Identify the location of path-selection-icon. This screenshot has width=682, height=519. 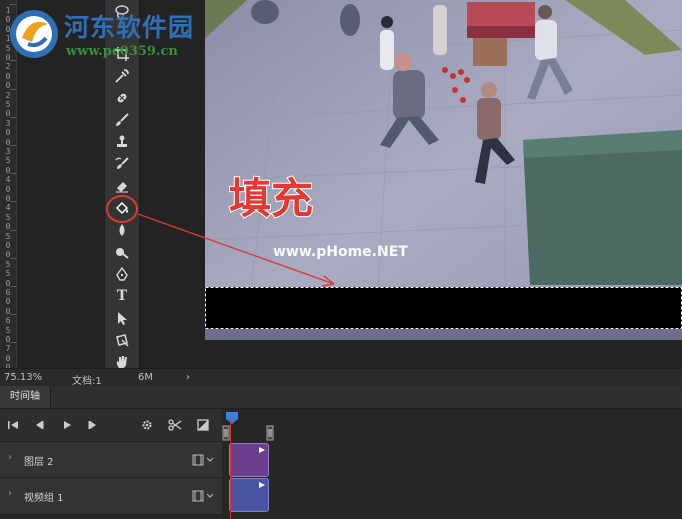
(122, 318).